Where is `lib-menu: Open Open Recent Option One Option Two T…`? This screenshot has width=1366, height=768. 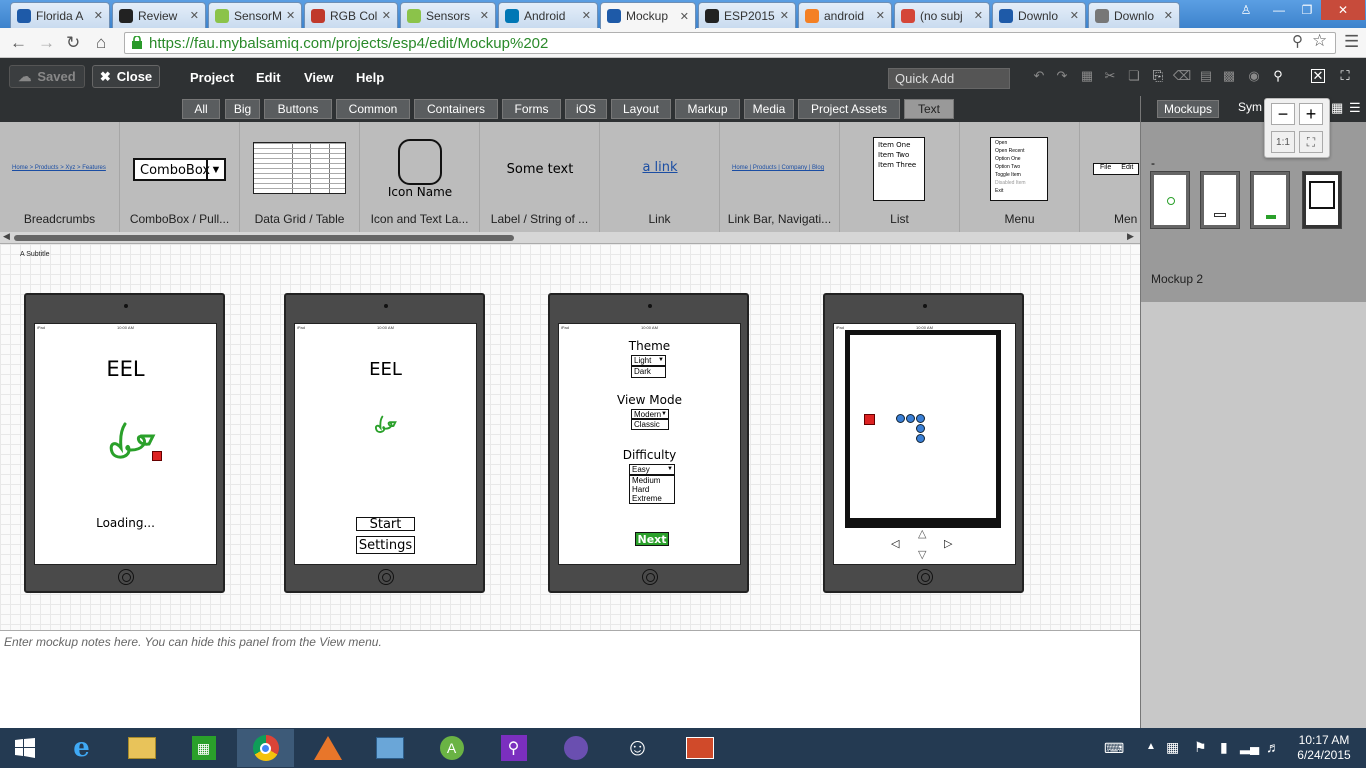
lib-menu: Open Open Recent Option One Option Two T… is located at coordinates (1020, 177).